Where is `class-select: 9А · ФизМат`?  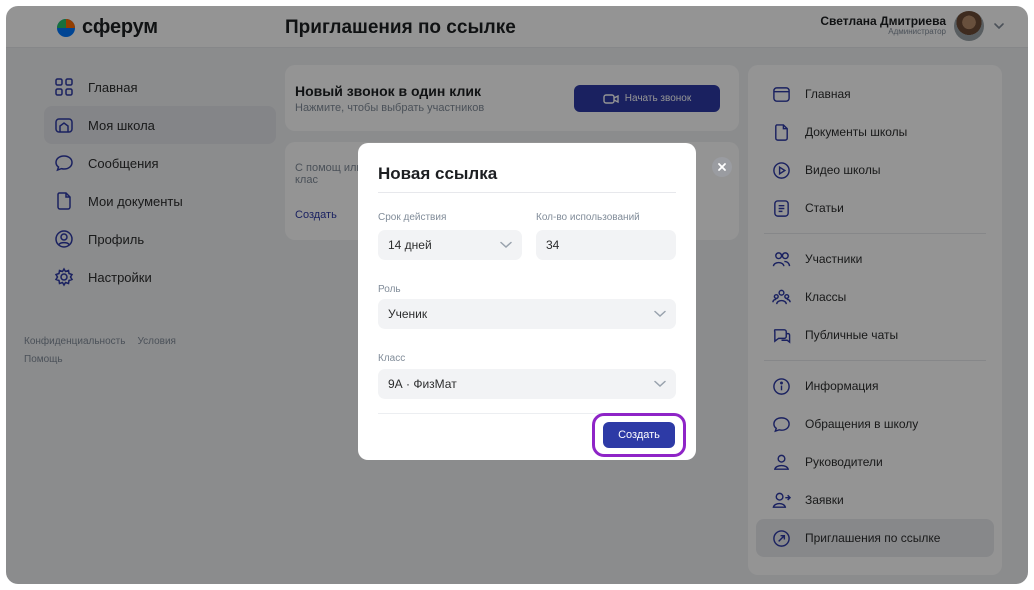
class-select: 9А · ФизМат is located at coordinates (527, 384).